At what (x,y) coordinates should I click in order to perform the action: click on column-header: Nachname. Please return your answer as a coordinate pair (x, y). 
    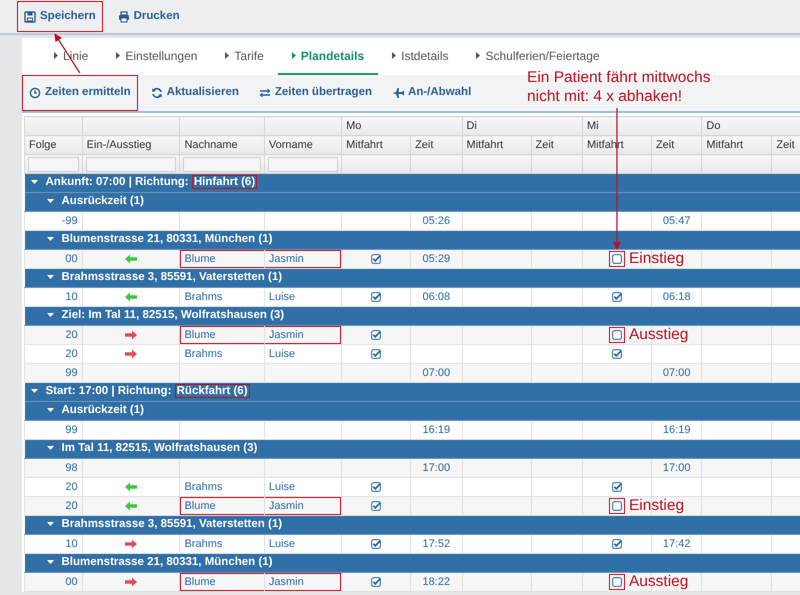
    Looking at the image, I should click on (222, 145).